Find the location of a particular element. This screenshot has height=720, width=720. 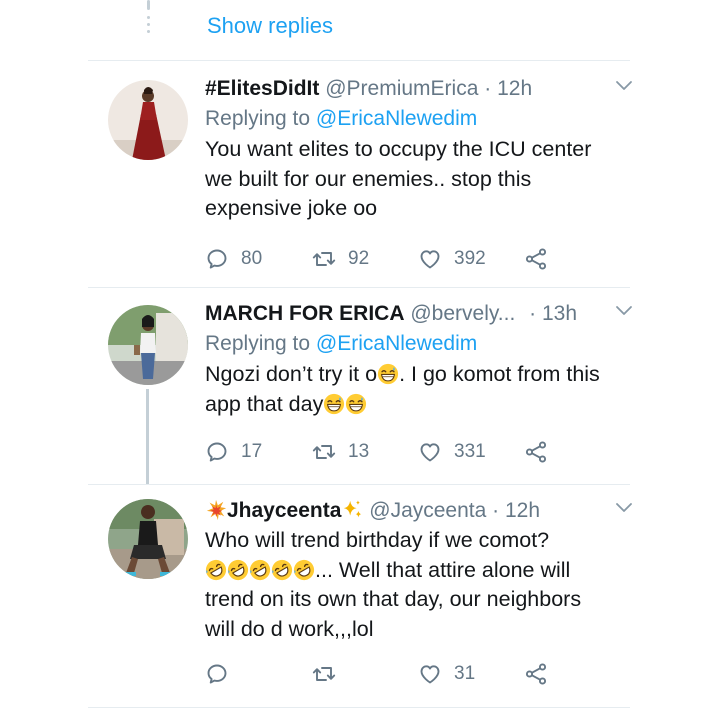

display-name: MARCH FOR ERICA is located at coordinates (305, 313).